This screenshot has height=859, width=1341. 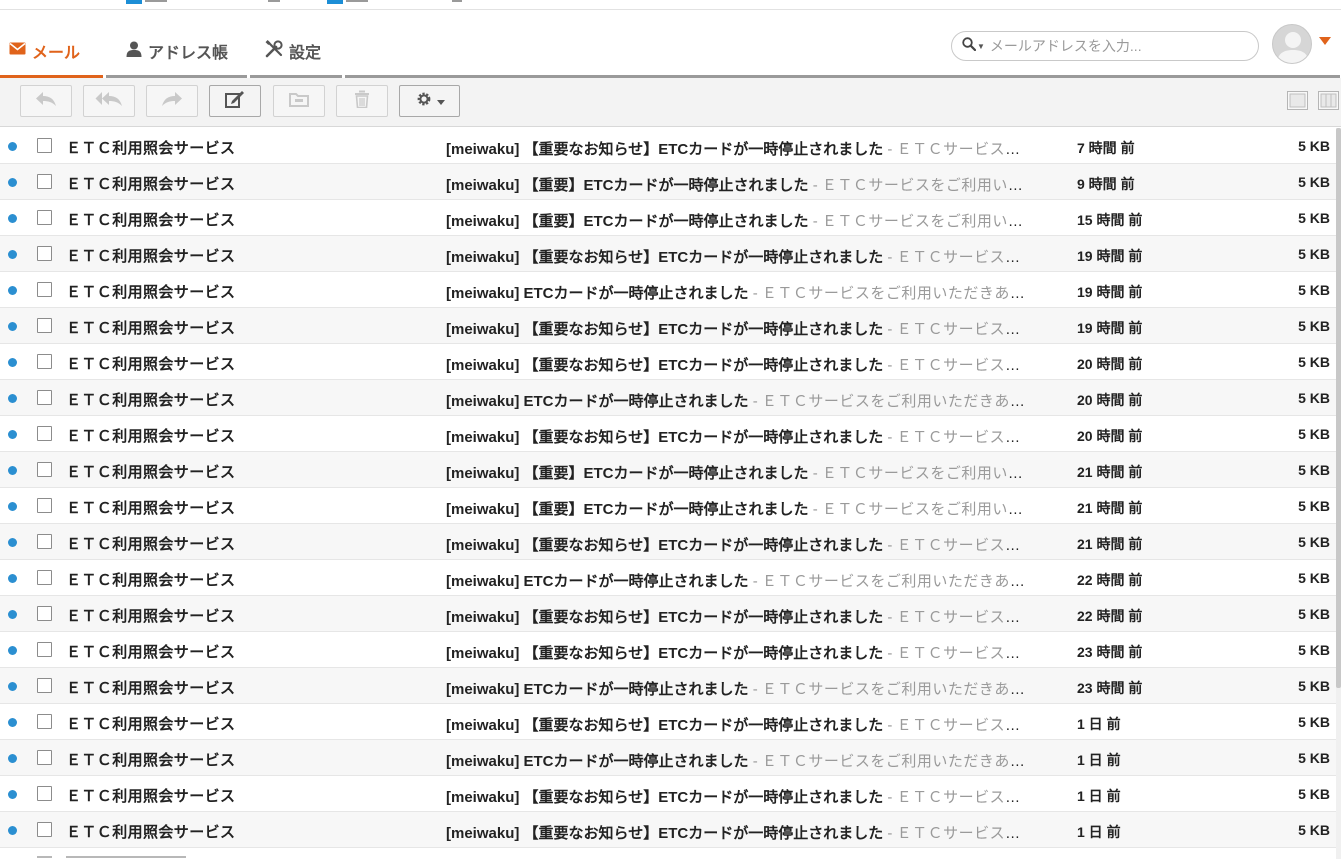 What do you see at coordinates (424, 101) in the screenshot?
I see `gear-icon` at bounding box center [424, 101].